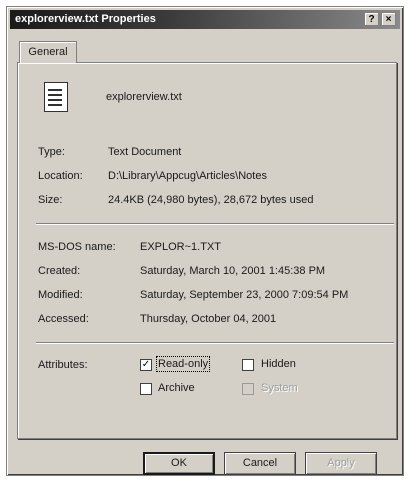 The height and width of the screenshot is (481, 411). I want to click on location-label: Location:, so click(60, 176).